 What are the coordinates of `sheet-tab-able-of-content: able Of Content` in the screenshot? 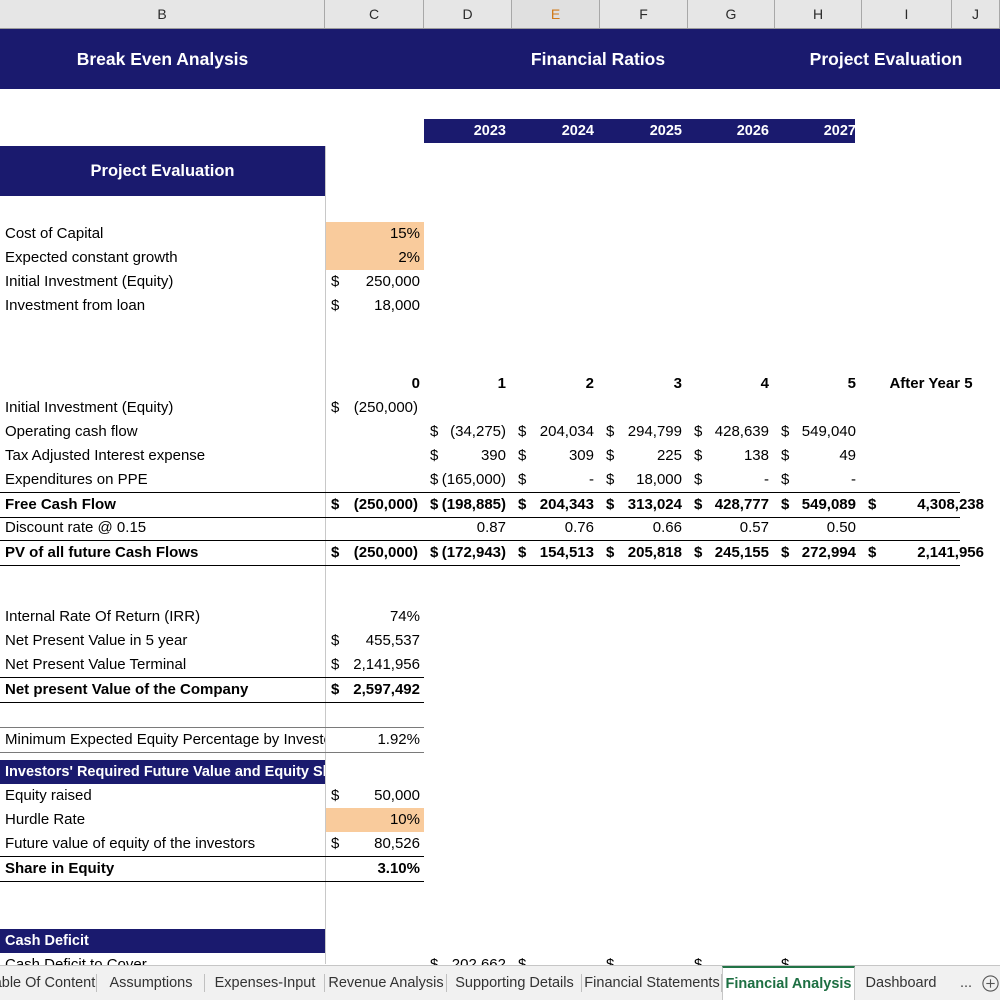 It's located at (48, 983).